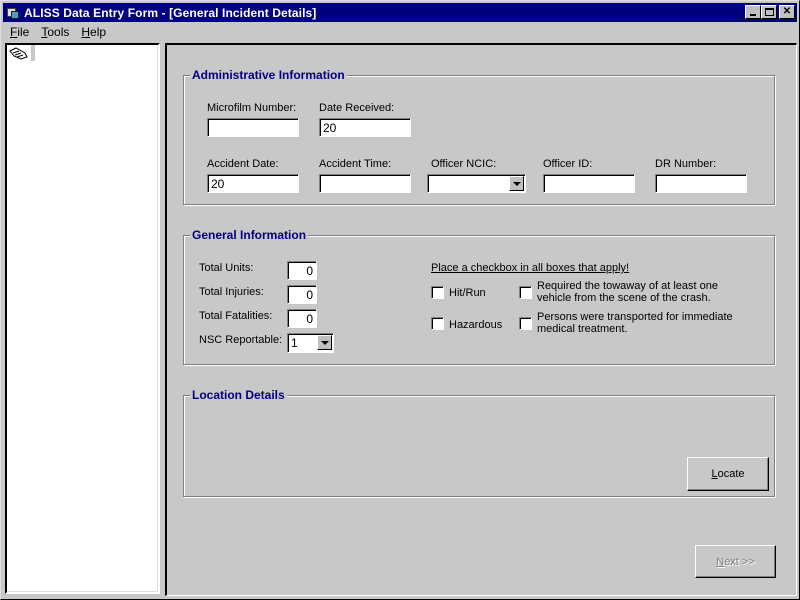  Describe the element at coordinates (302, 318) in the screenshot. I see `total-fatalities-input` at that location.